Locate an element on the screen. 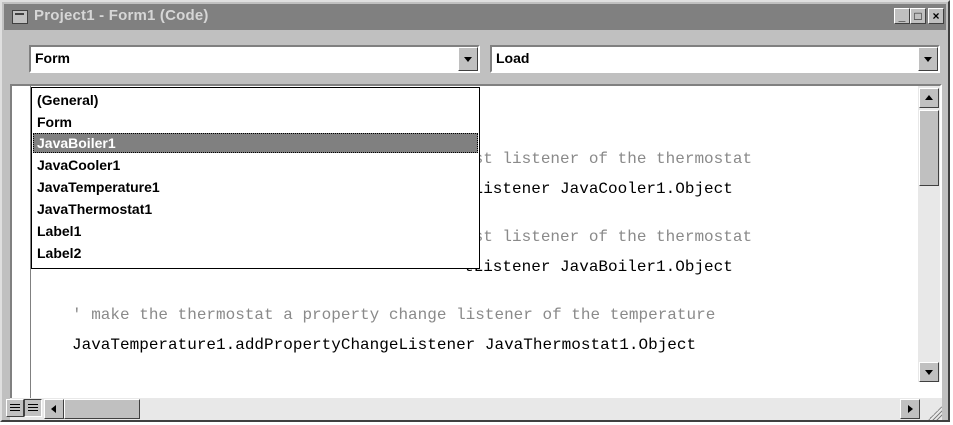 The image size is (953, 425). object-combo-value: Form is located at coordinates (52, 58).